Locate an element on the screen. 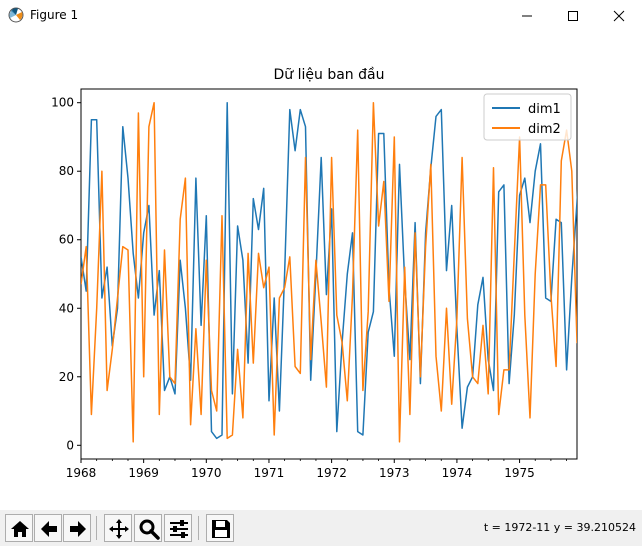  x-tick-label: 1968 is located at coordinates (81, 473).